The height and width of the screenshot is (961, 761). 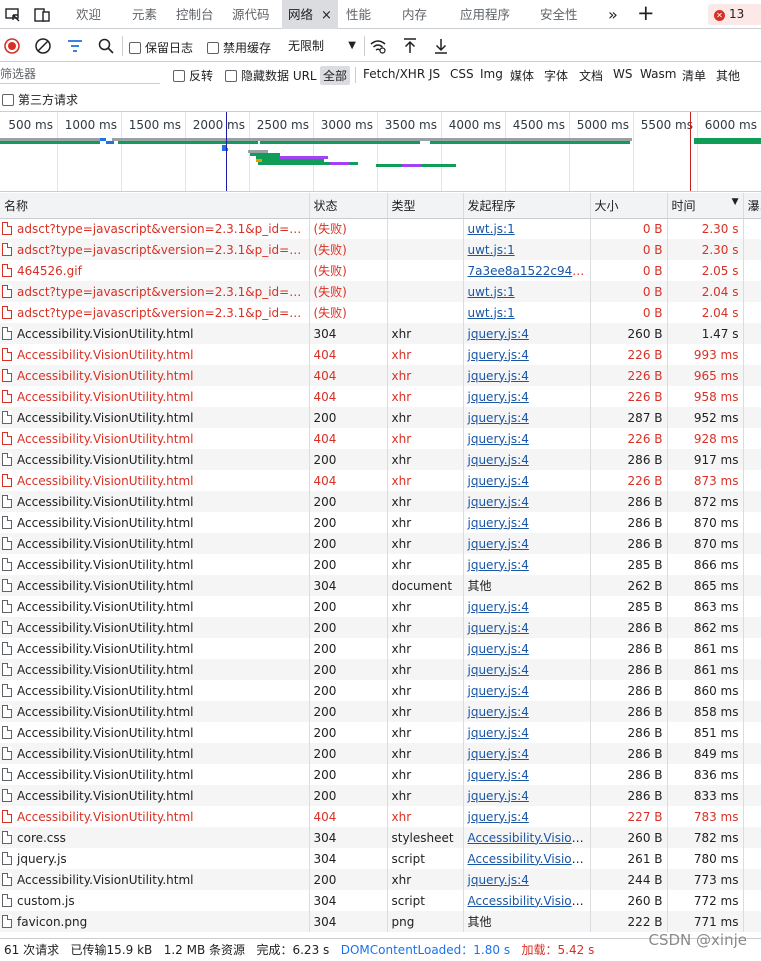 I want to click on request-name-cell: 464526.gif, so click(x=154, y=270).